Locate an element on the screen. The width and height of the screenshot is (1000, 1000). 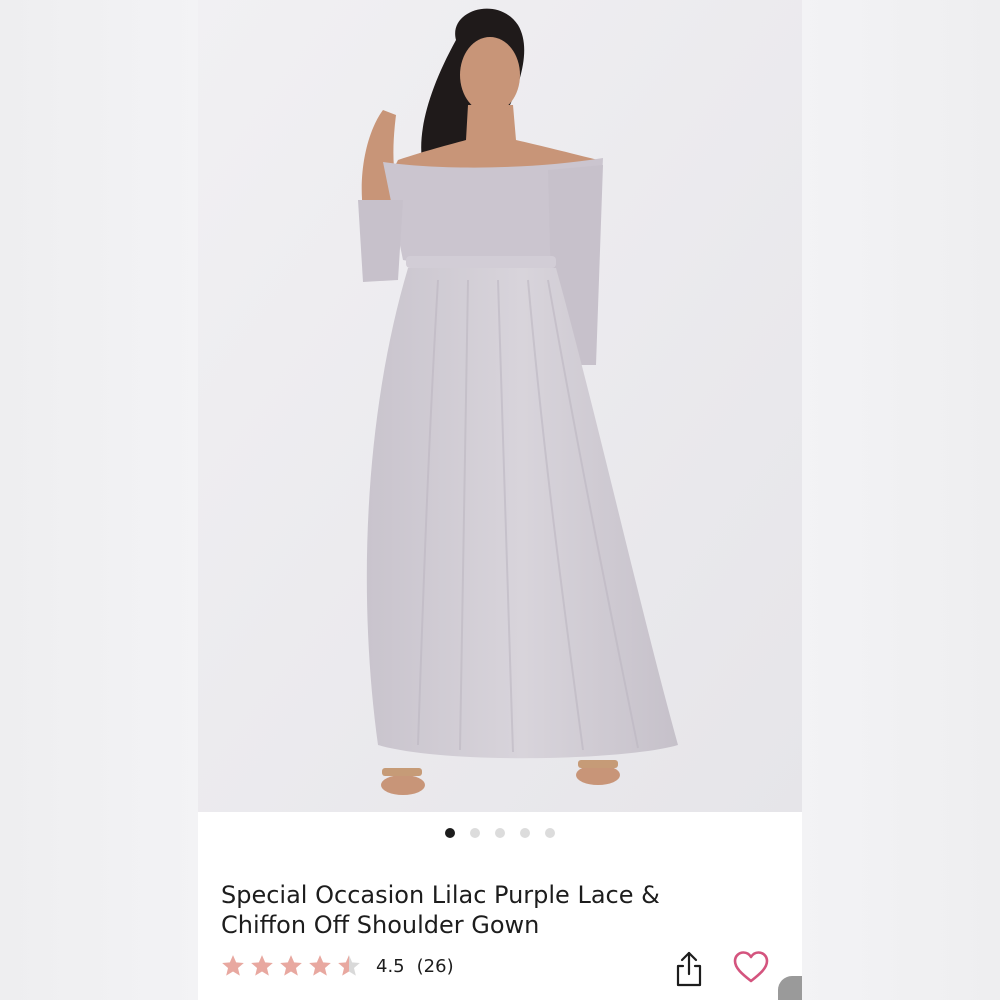
star-half-icon is located at coordinates (349, 965).